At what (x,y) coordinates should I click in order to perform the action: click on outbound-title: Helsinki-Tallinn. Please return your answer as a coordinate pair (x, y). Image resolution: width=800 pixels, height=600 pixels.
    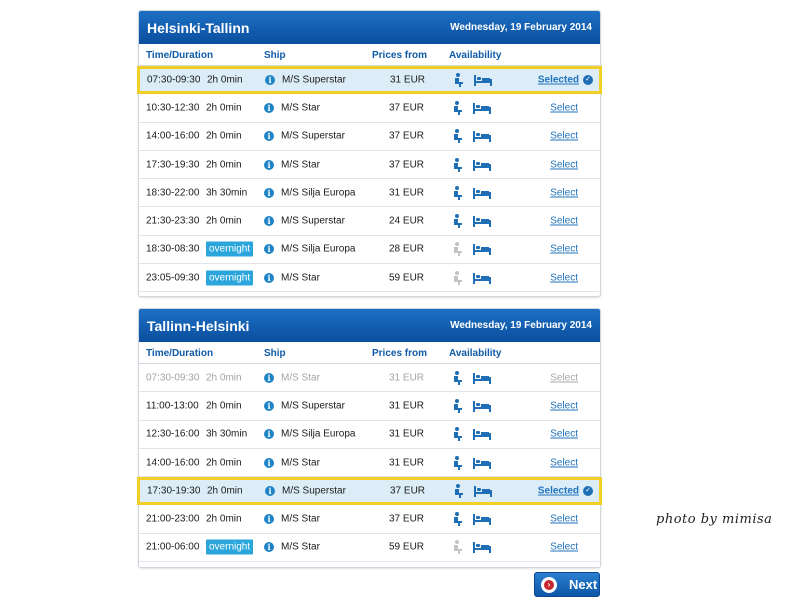
    Looking at the image, I should click on (198, 27).